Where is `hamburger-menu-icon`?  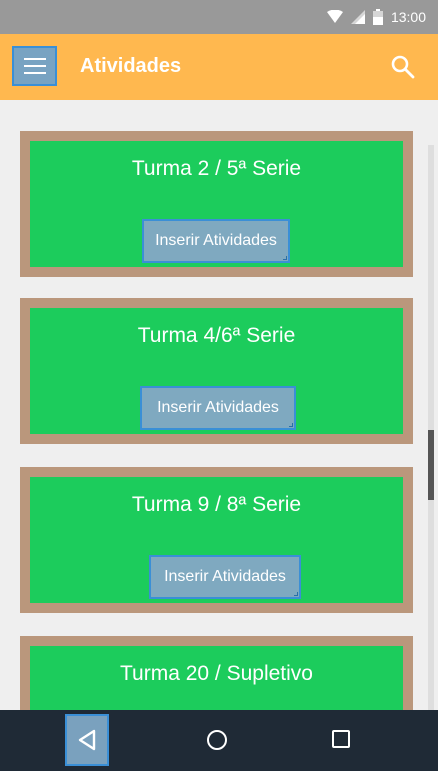 hamburger-menu-icon is located at coordinates (34, 66).